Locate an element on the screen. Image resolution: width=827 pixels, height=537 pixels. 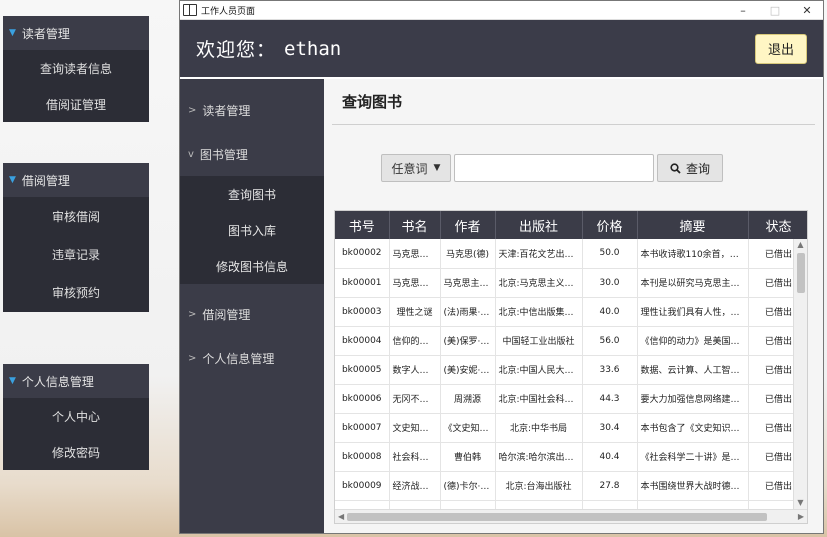
search-input is located at coordinates (554, 168).